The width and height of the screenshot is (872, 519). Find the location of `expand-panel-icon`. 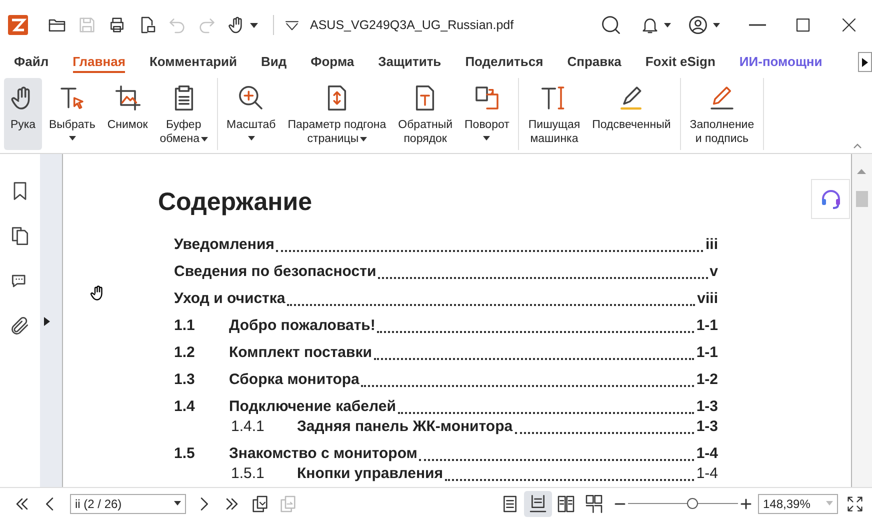

expand-panel-icon is located at coordinates (47, 321).